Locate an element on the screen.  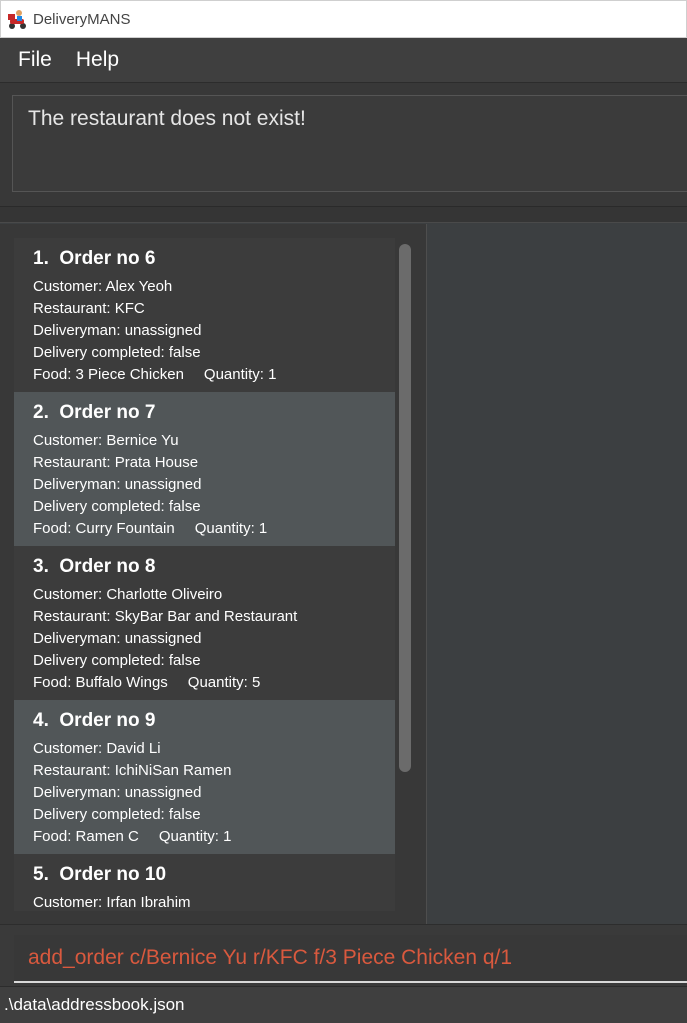
menu-help: Help is located at coordinates (97, 60).